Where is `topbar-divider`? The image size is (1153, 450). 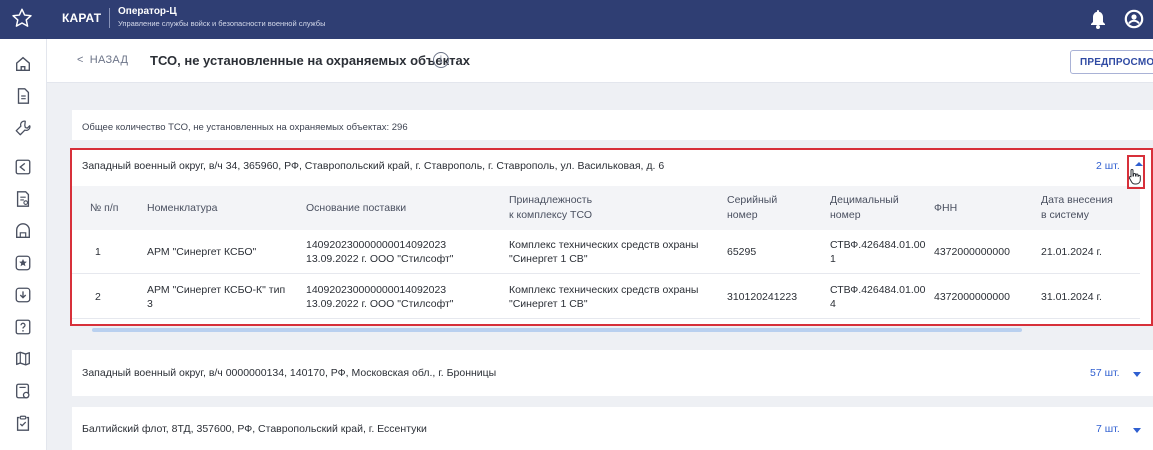 topbar-divider is located at coordinates (109, 18).